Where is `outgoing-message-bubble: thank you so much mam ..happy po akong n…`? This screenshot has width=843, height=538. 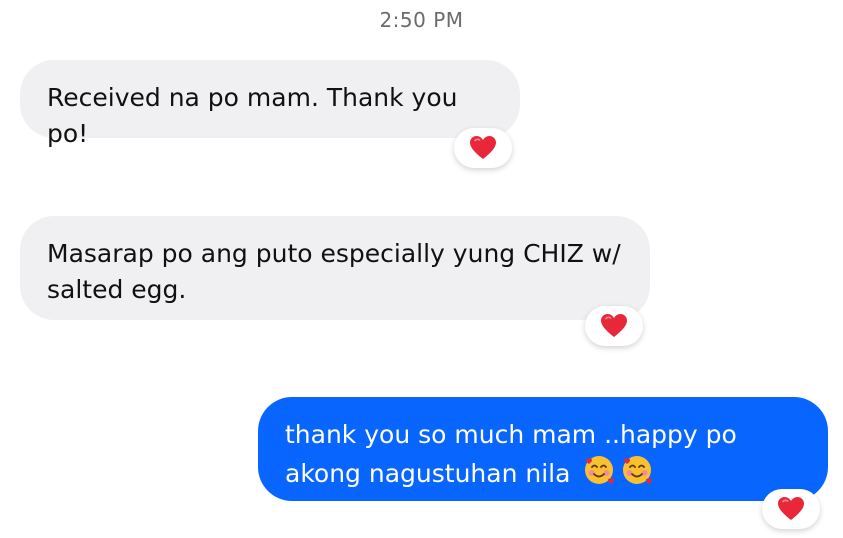
outgoing-message-bubble: thank you so much mam ..happy po akong n… is located at coordinates (543, 449).